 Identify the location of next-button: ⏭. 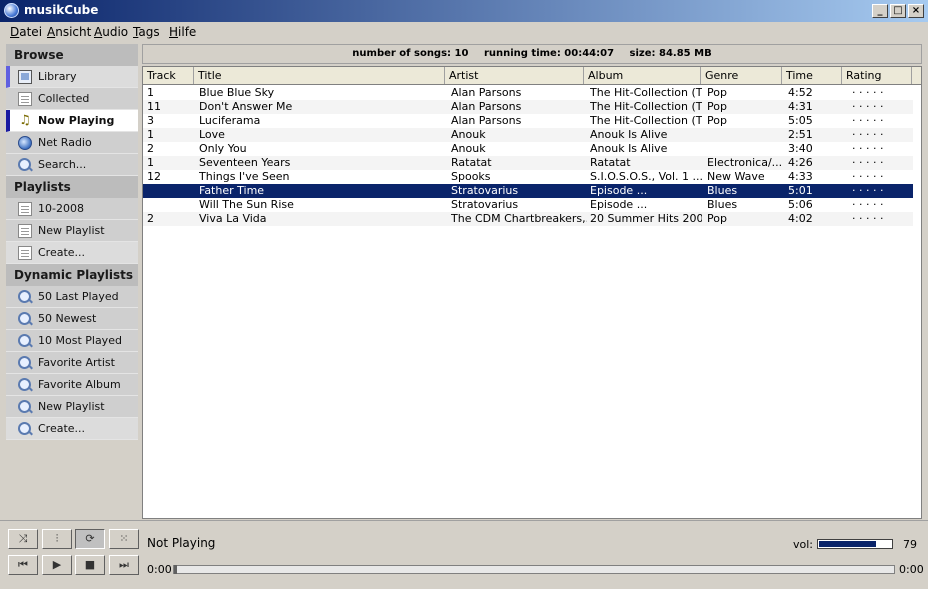
(124, 565).